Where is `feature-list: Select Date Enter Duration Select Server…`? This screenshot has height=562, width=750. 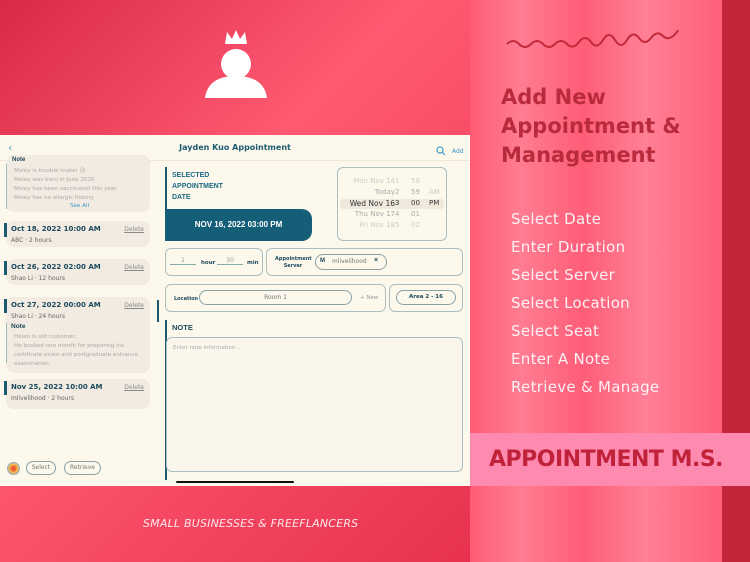
feature-list: Select Date Enter Duration Select Server… is located at coordinates (585, 303).